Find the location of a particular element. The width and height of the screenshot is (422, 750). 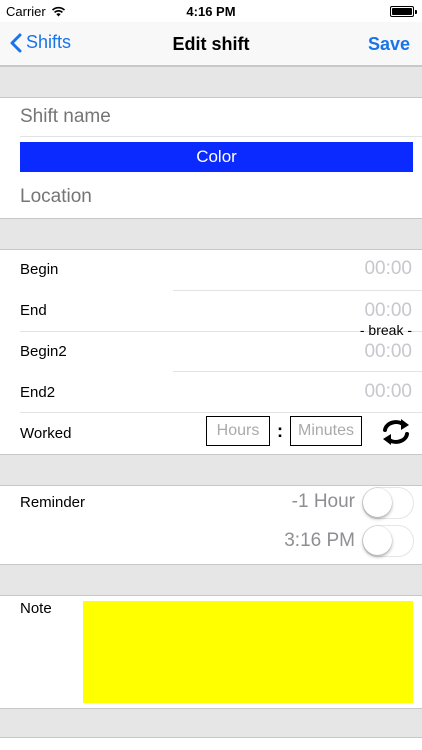

status-bar: Carrier 4:16 PM is located at coordinates (211, 11).